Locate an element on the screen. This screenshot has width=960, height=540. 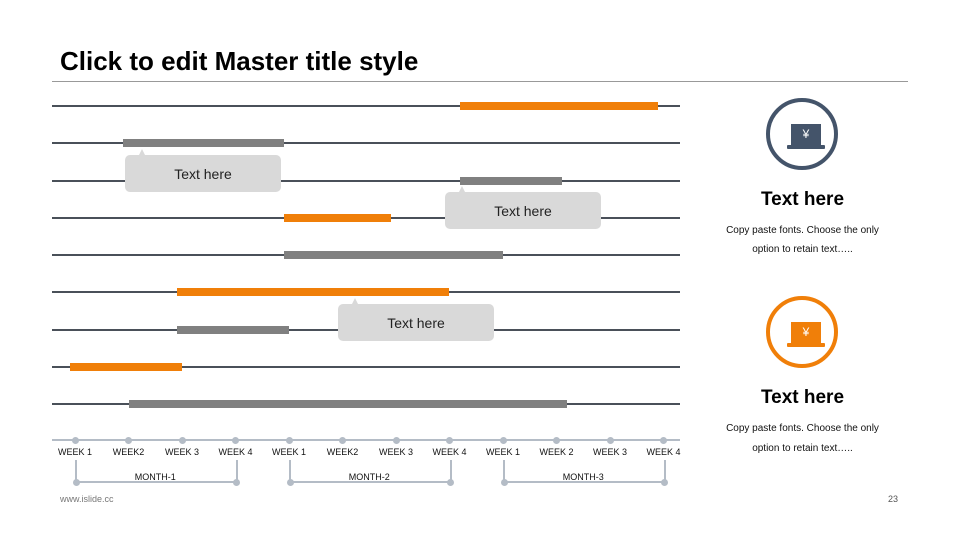
month-label: MONTH-1 is located at coordinates (155, 477).